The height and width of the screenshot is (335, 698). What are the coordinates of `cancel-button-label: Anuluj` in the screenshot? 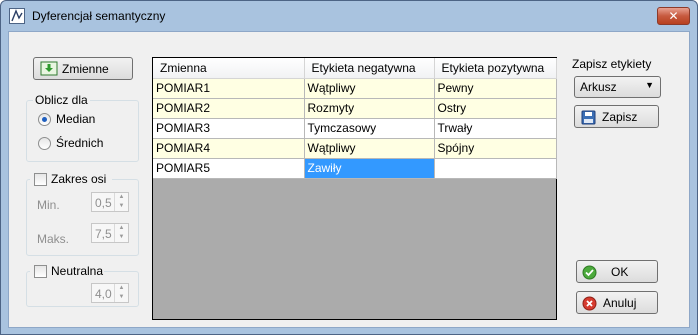 It's located at (620, 303).